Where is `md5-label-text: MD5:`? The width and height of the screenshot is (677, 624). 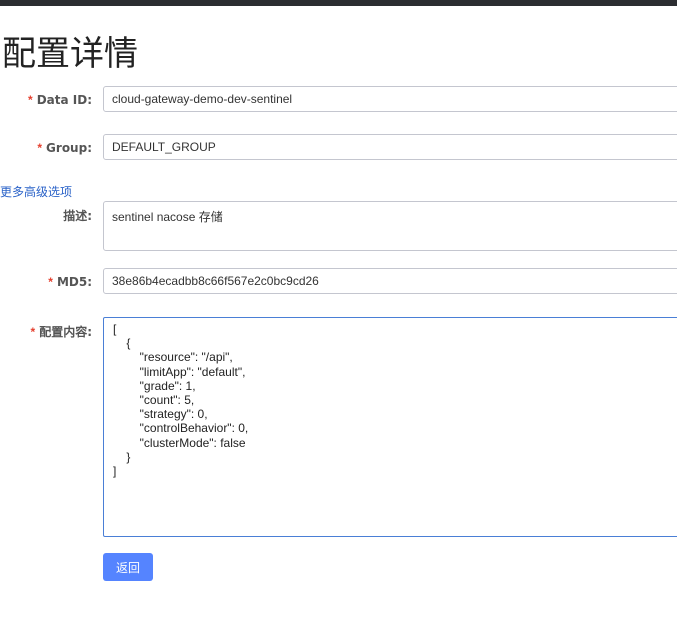 md5-label-text: MD5: is located at coordinates (74, 282).